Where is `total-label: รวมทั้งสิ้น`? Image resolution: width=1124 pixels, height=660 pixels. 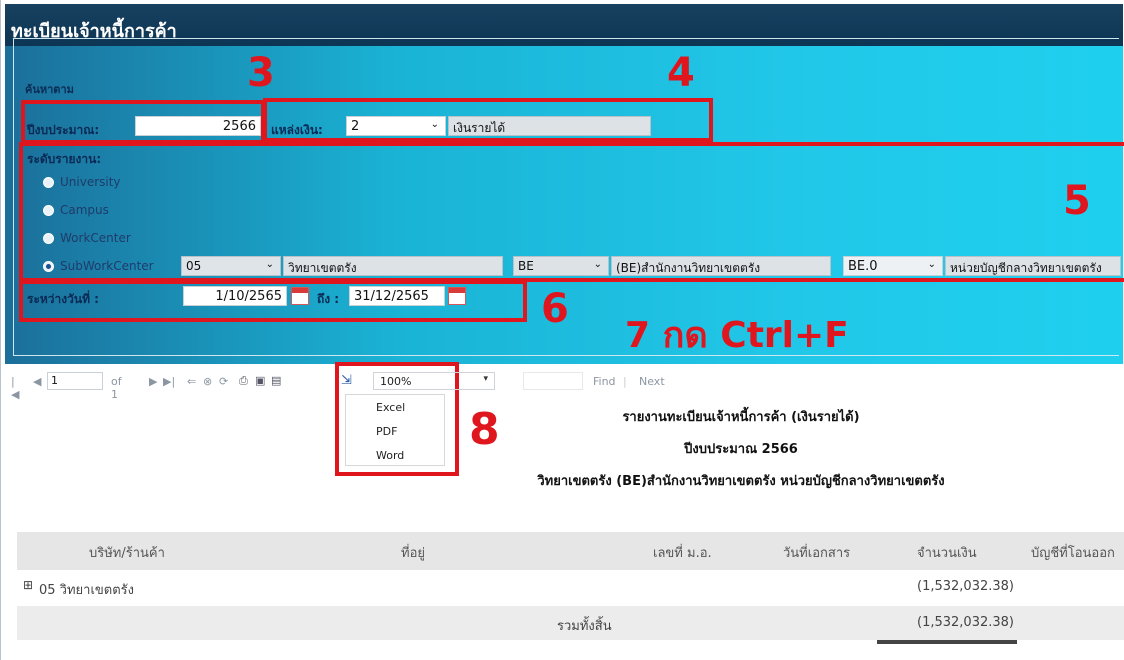
total-label: รวมทั้งสิ้น is located at coordinates (584, 626).